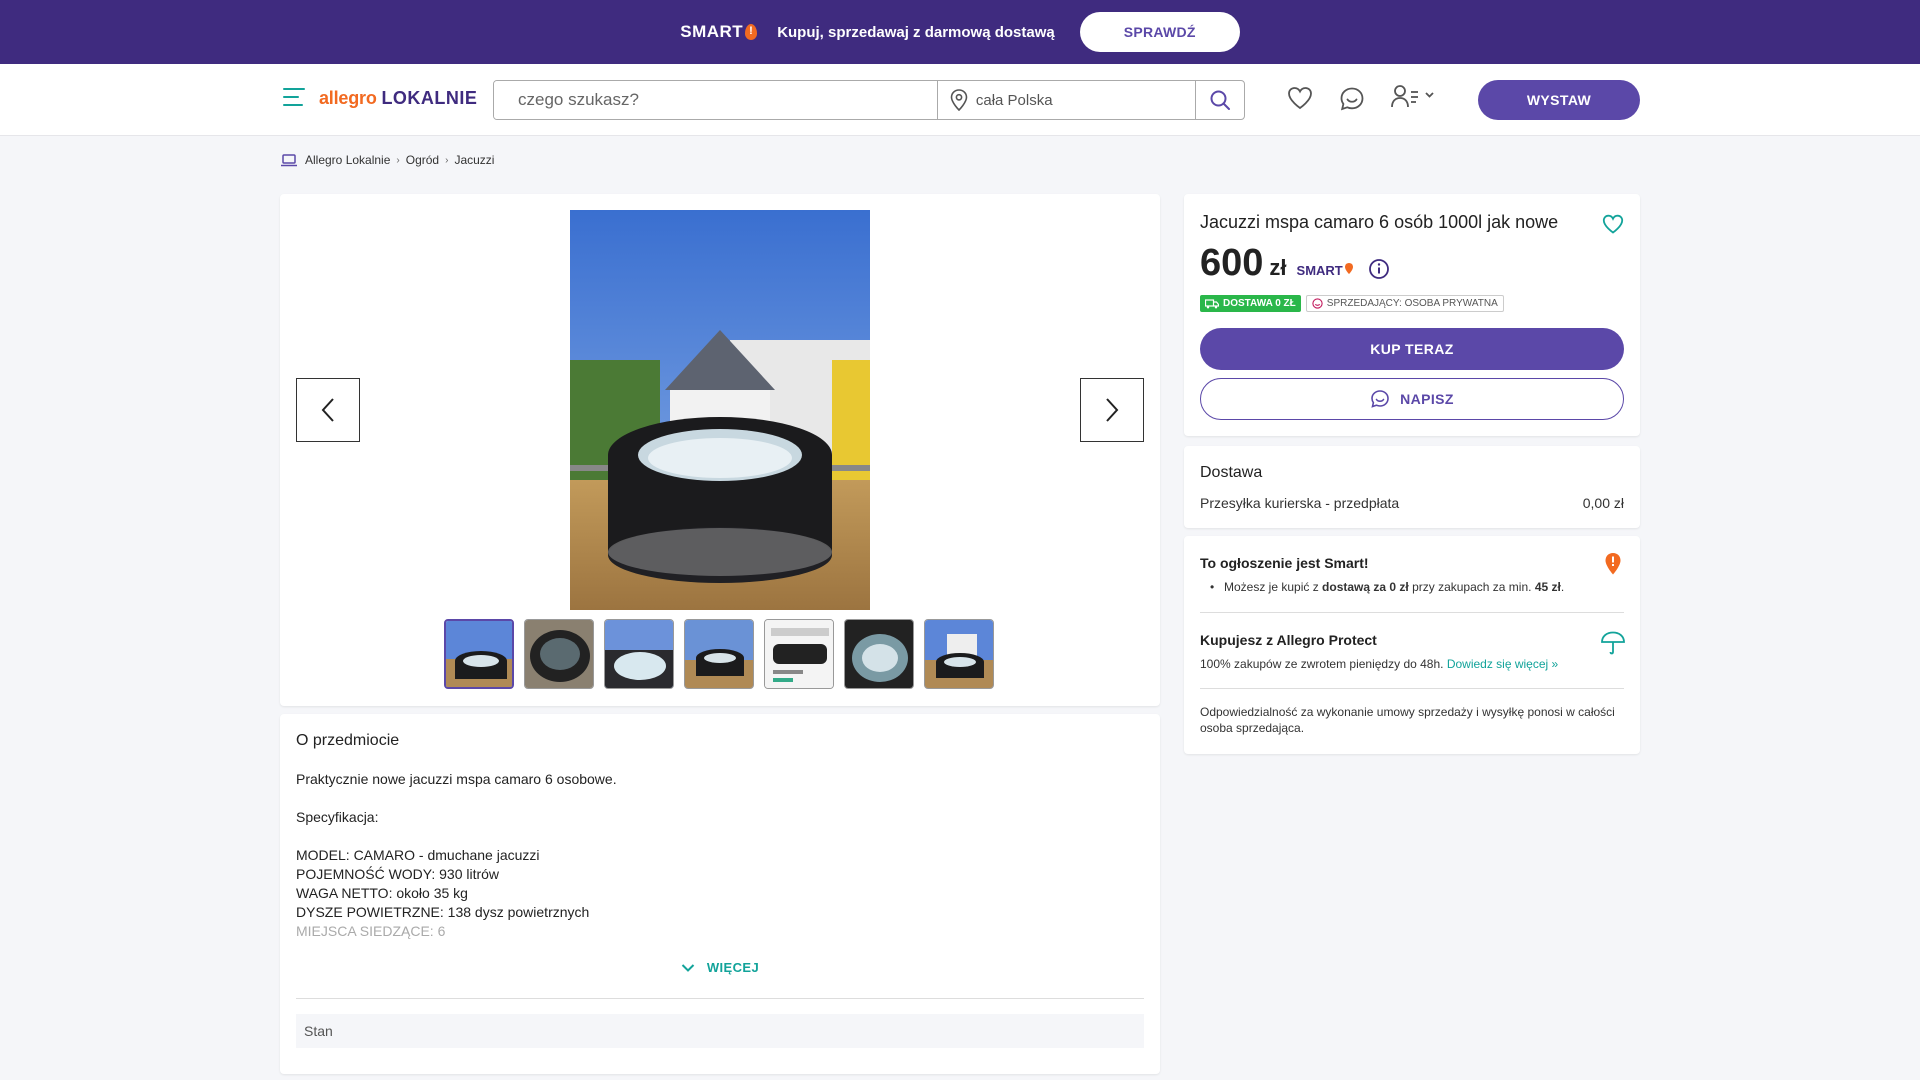  Describe the element at coordinates (1273, 587) in the screenshot. I see `smart-benefit-text: Możesz je kupić z` at that location.